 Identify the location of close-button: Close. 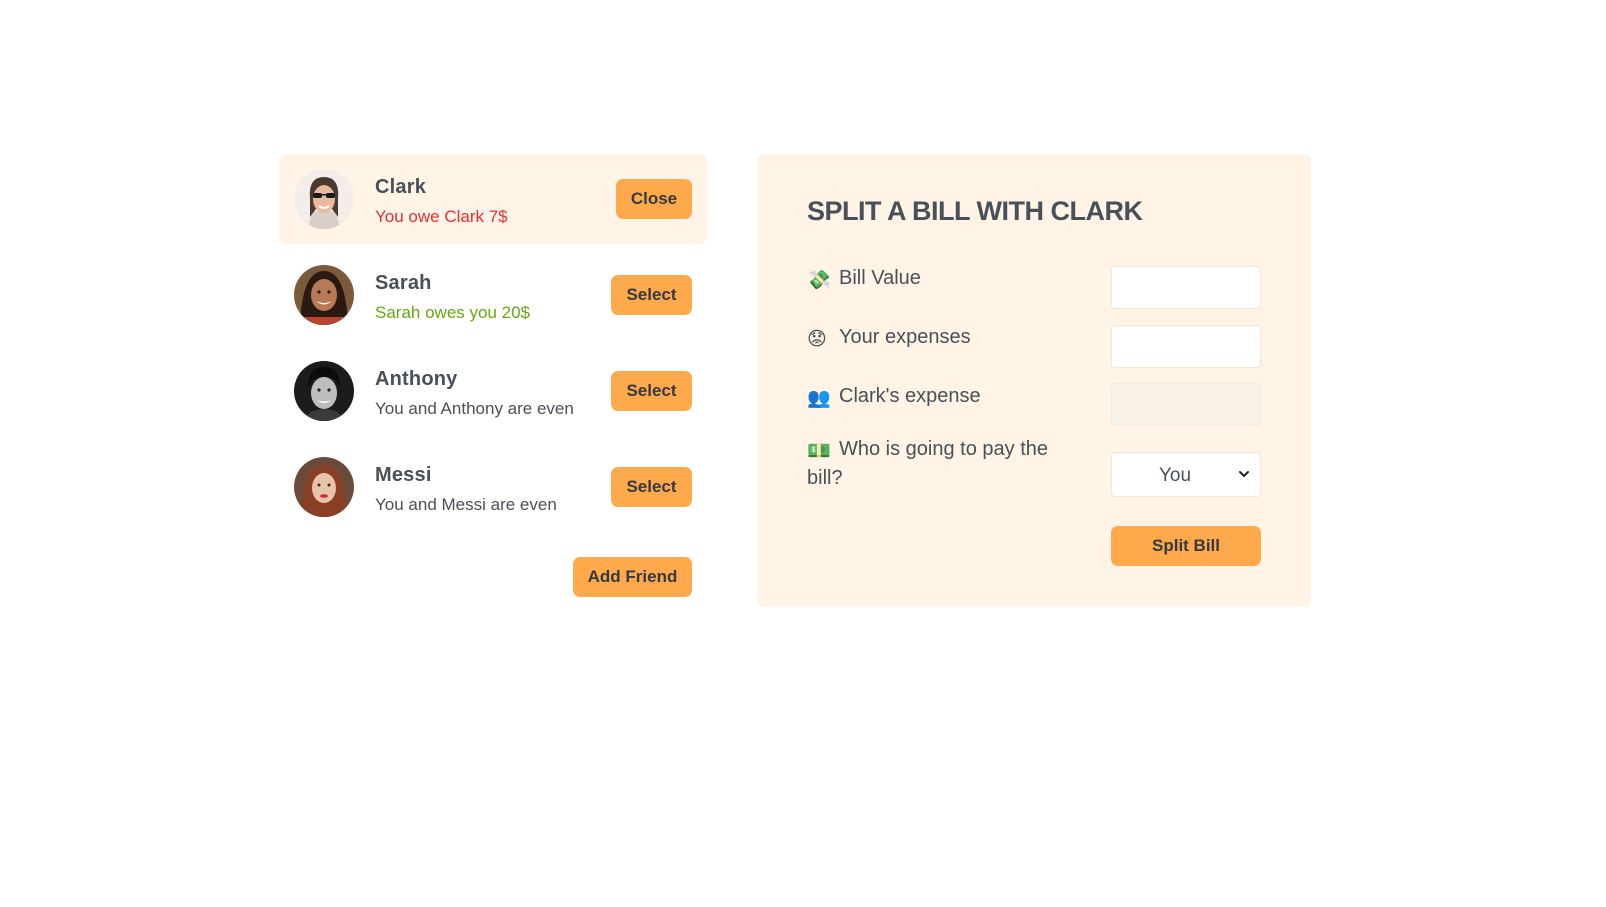
(654, 199).